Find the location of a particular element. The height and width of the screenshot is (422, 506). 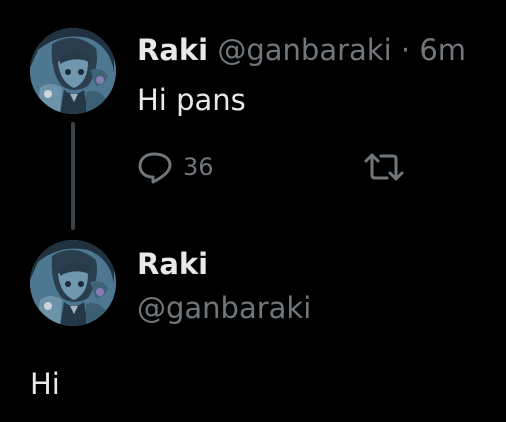

retweet-icon is located at coordinates (384, 167).